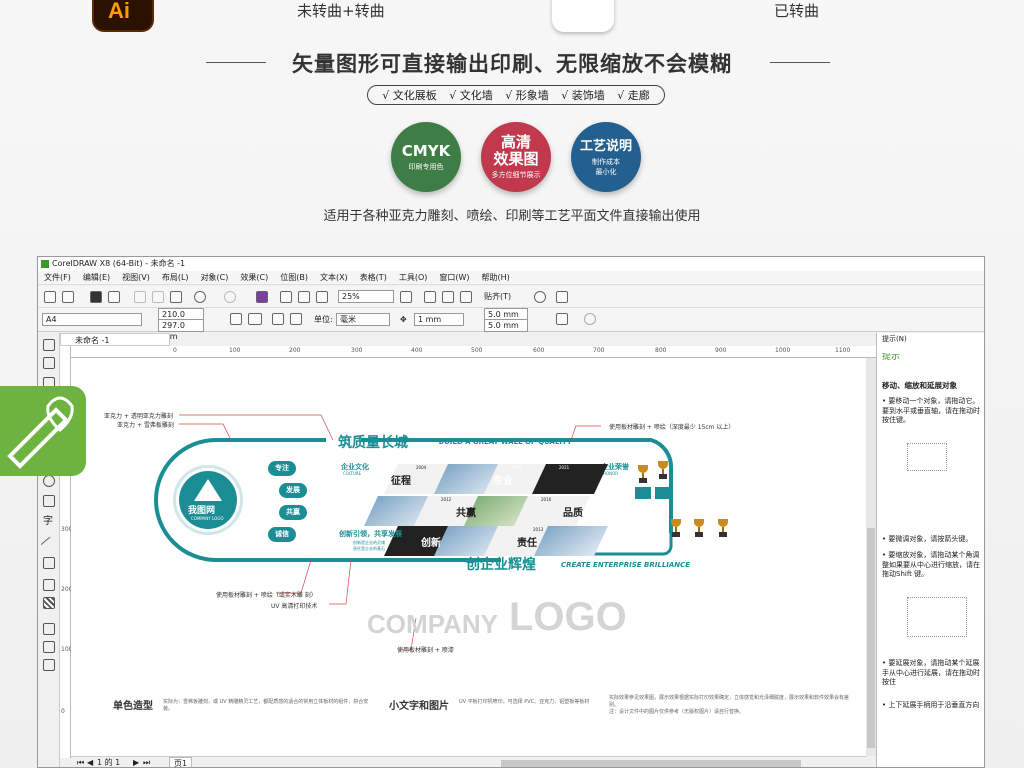 This screenshot has width=1024, height=768. What do you see at coordinates (651, 763) in the screenshot?
I see `horizontal-scrollbar` at bounding box center [651, 763].